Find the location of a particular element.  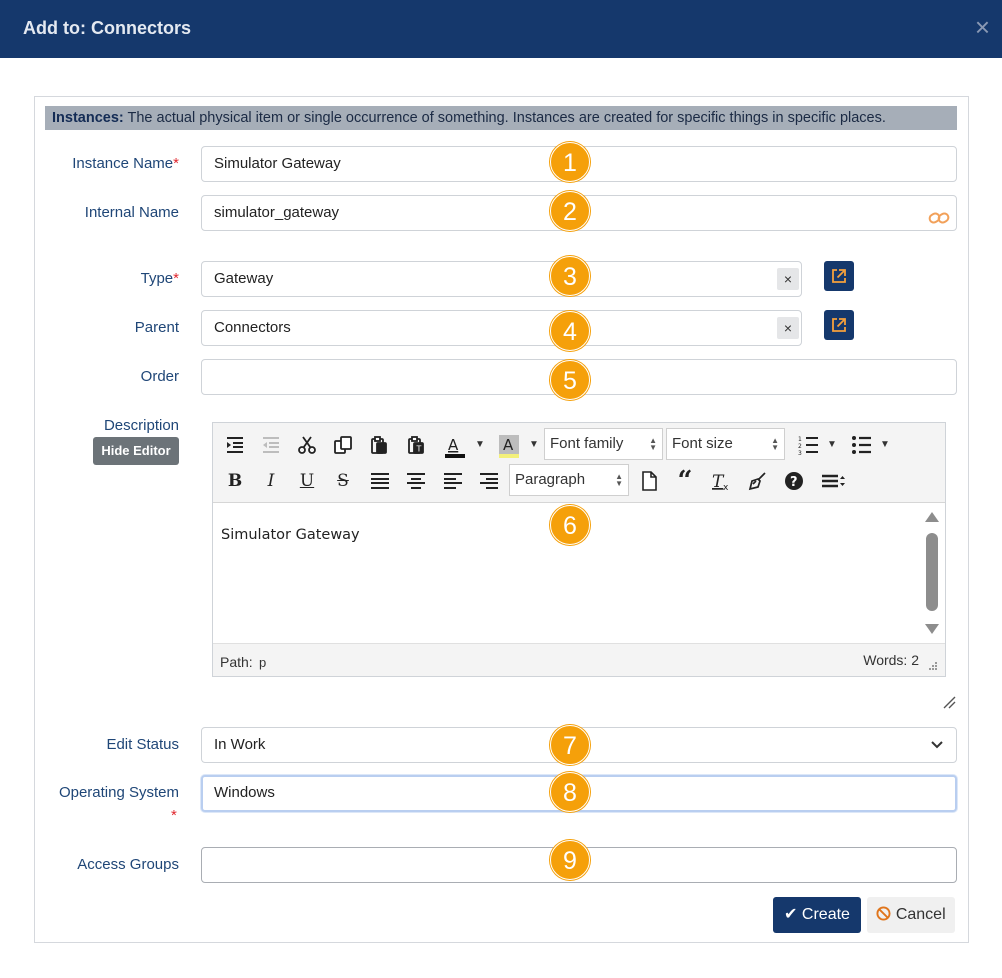

textarea-resize-icon is located at coordinates (949, 702).